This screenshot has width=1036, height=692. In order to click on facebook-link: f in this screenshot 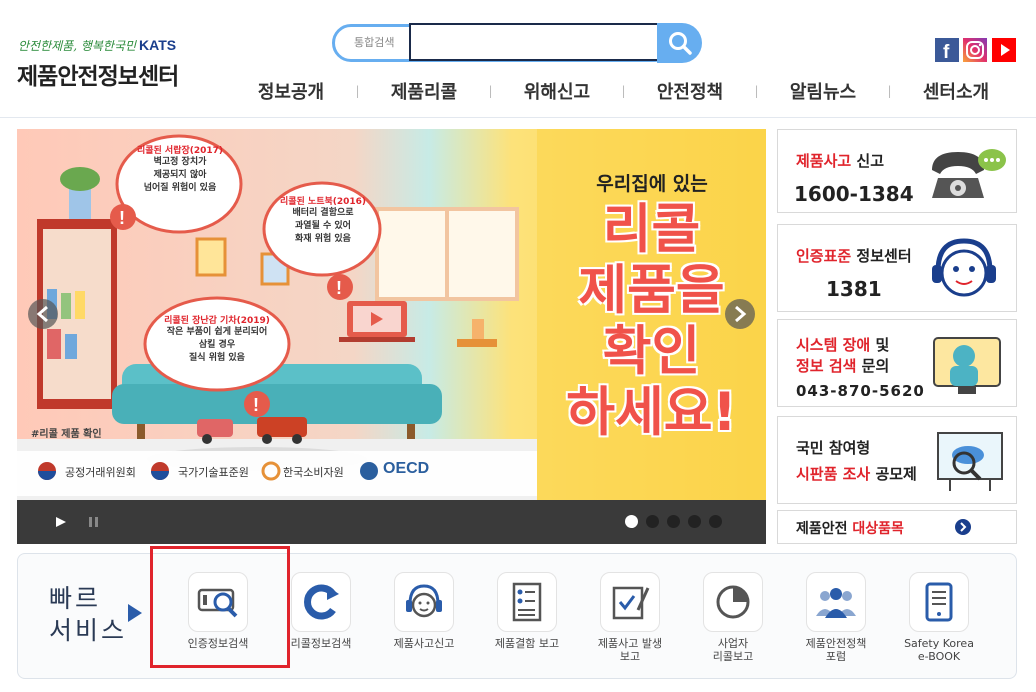, I will do `click(947, 50)`.